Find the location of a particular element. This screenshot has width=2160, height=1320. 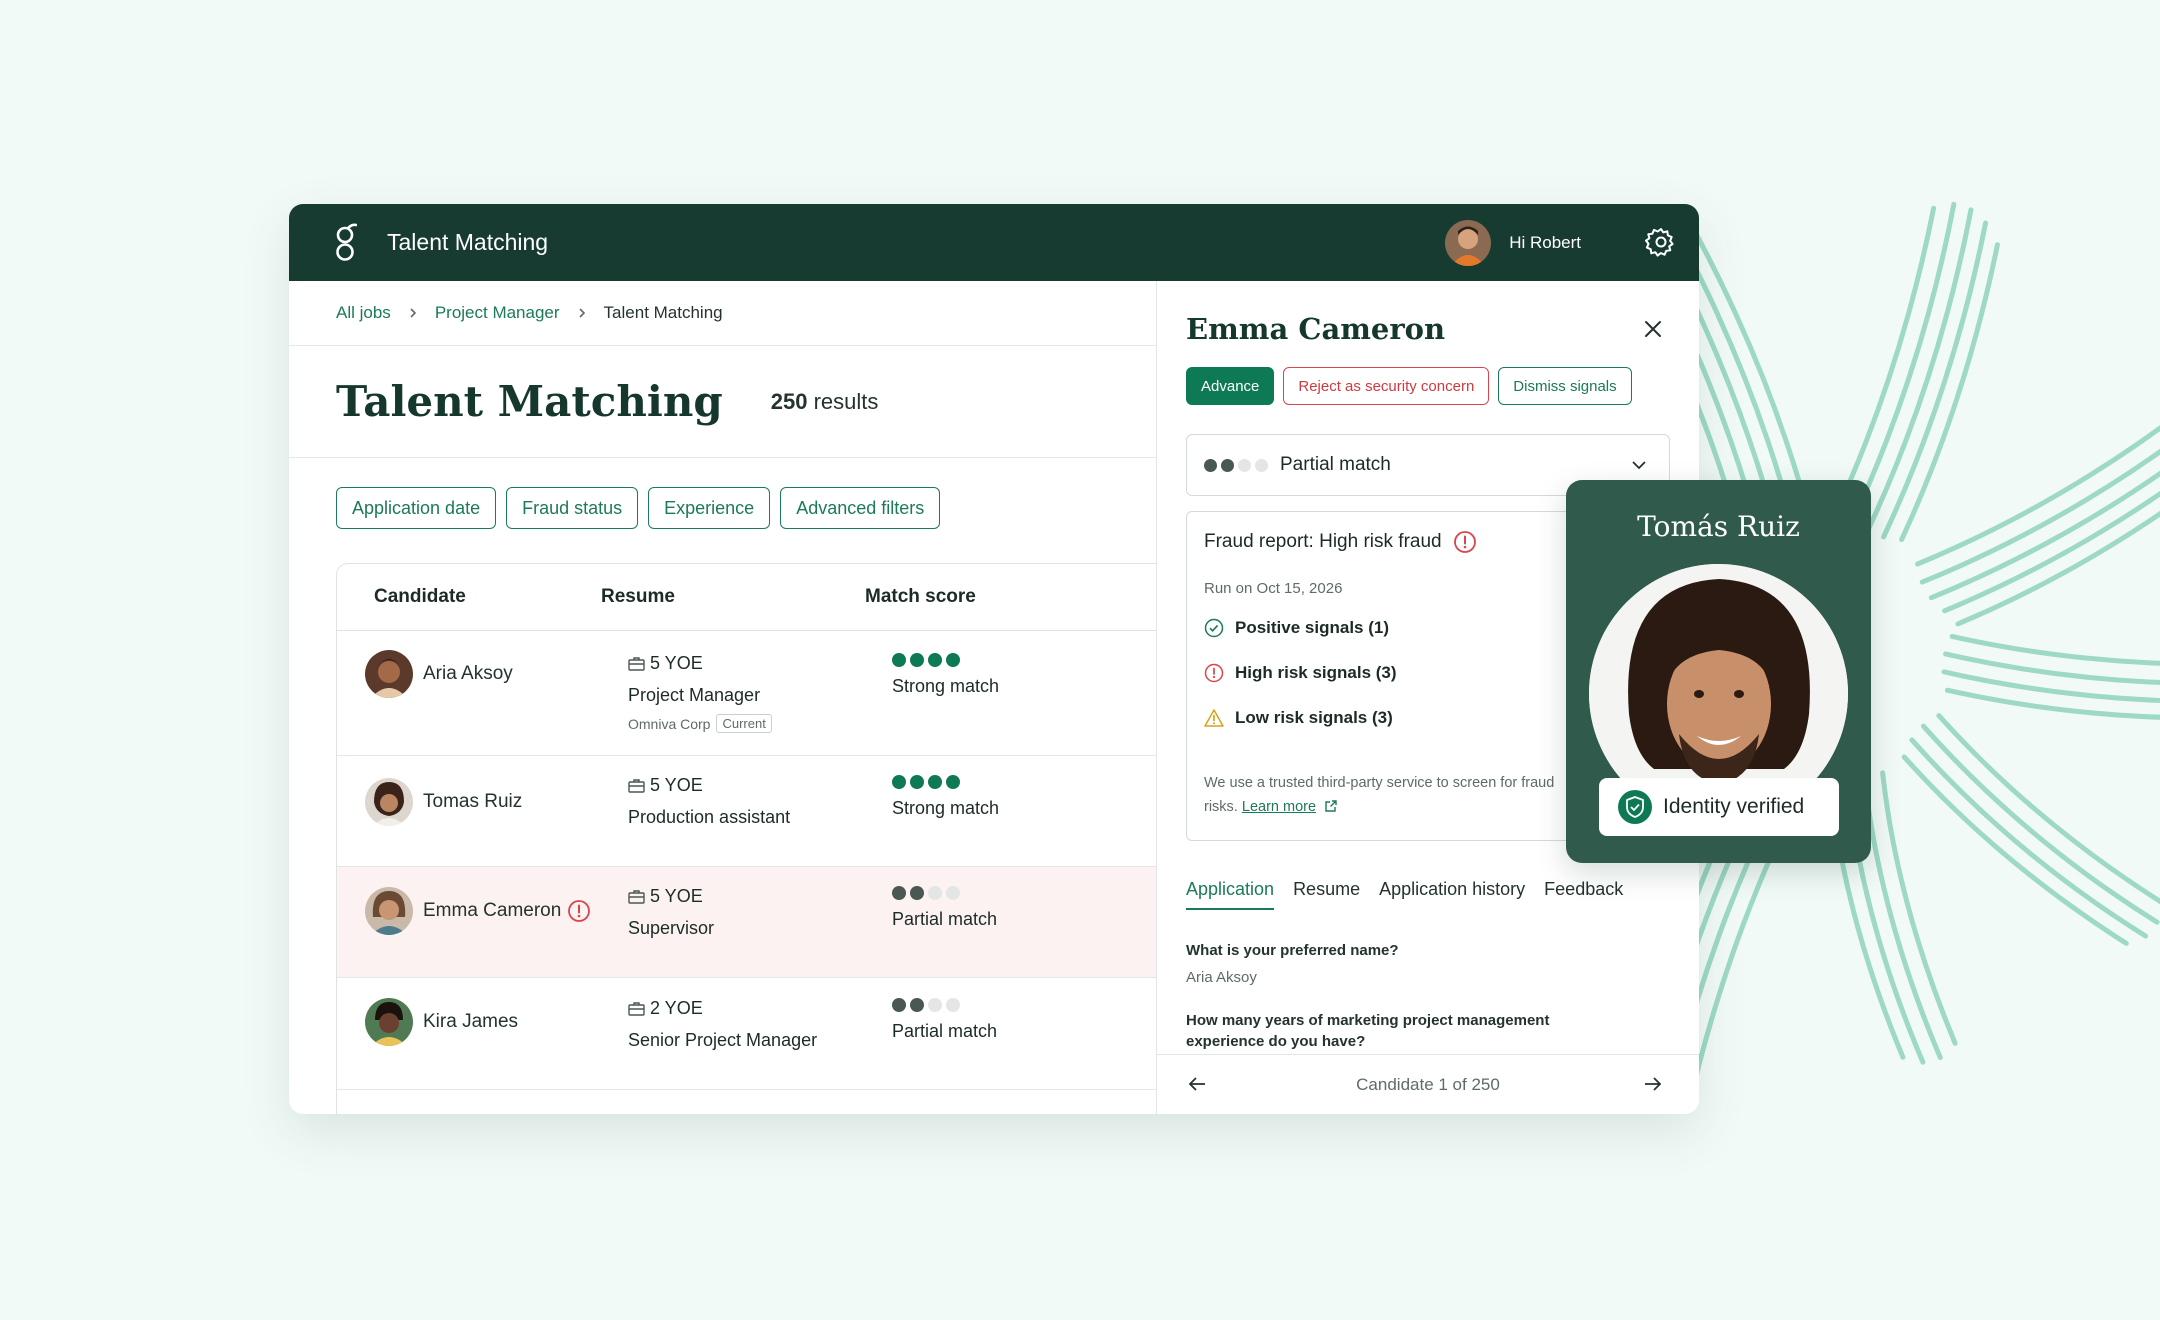

low-risk-signals-label: Low risk signals (3) is located at coordinates (1314, 717).